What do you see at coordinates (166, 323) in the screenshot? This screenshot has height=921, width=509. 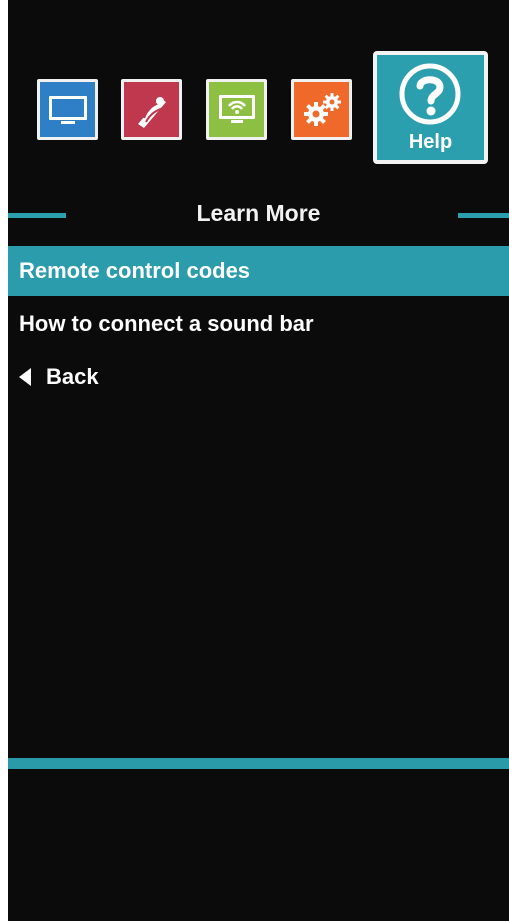 I see `menu-item-label: How to connect a sound bar` at bounding box center [166, 323].